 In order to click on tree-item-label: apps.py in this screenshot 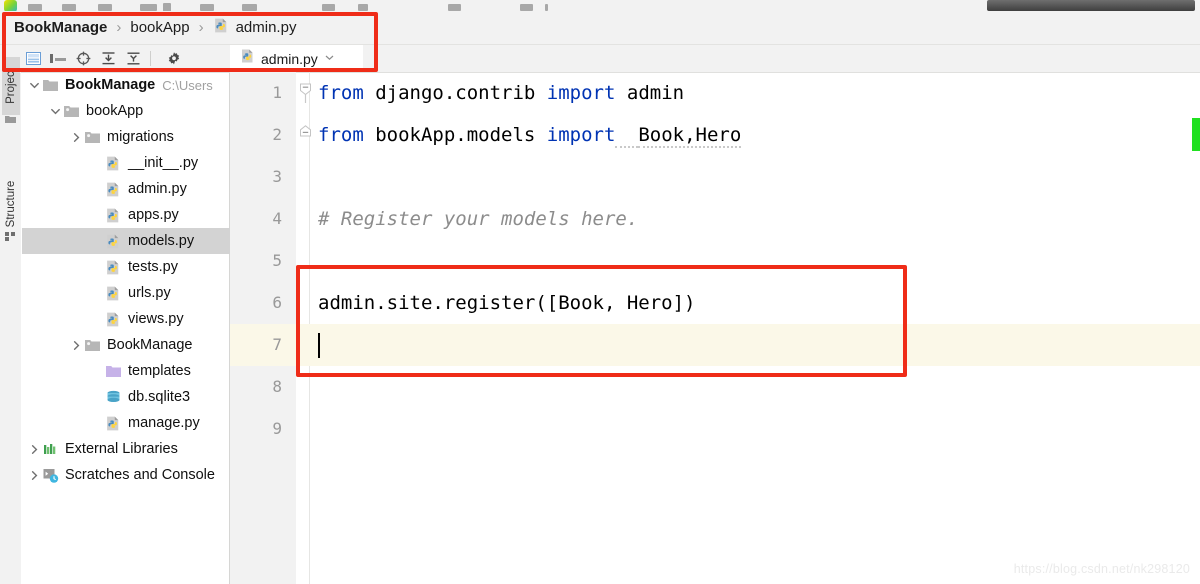, I will do `click(153, 215)`.